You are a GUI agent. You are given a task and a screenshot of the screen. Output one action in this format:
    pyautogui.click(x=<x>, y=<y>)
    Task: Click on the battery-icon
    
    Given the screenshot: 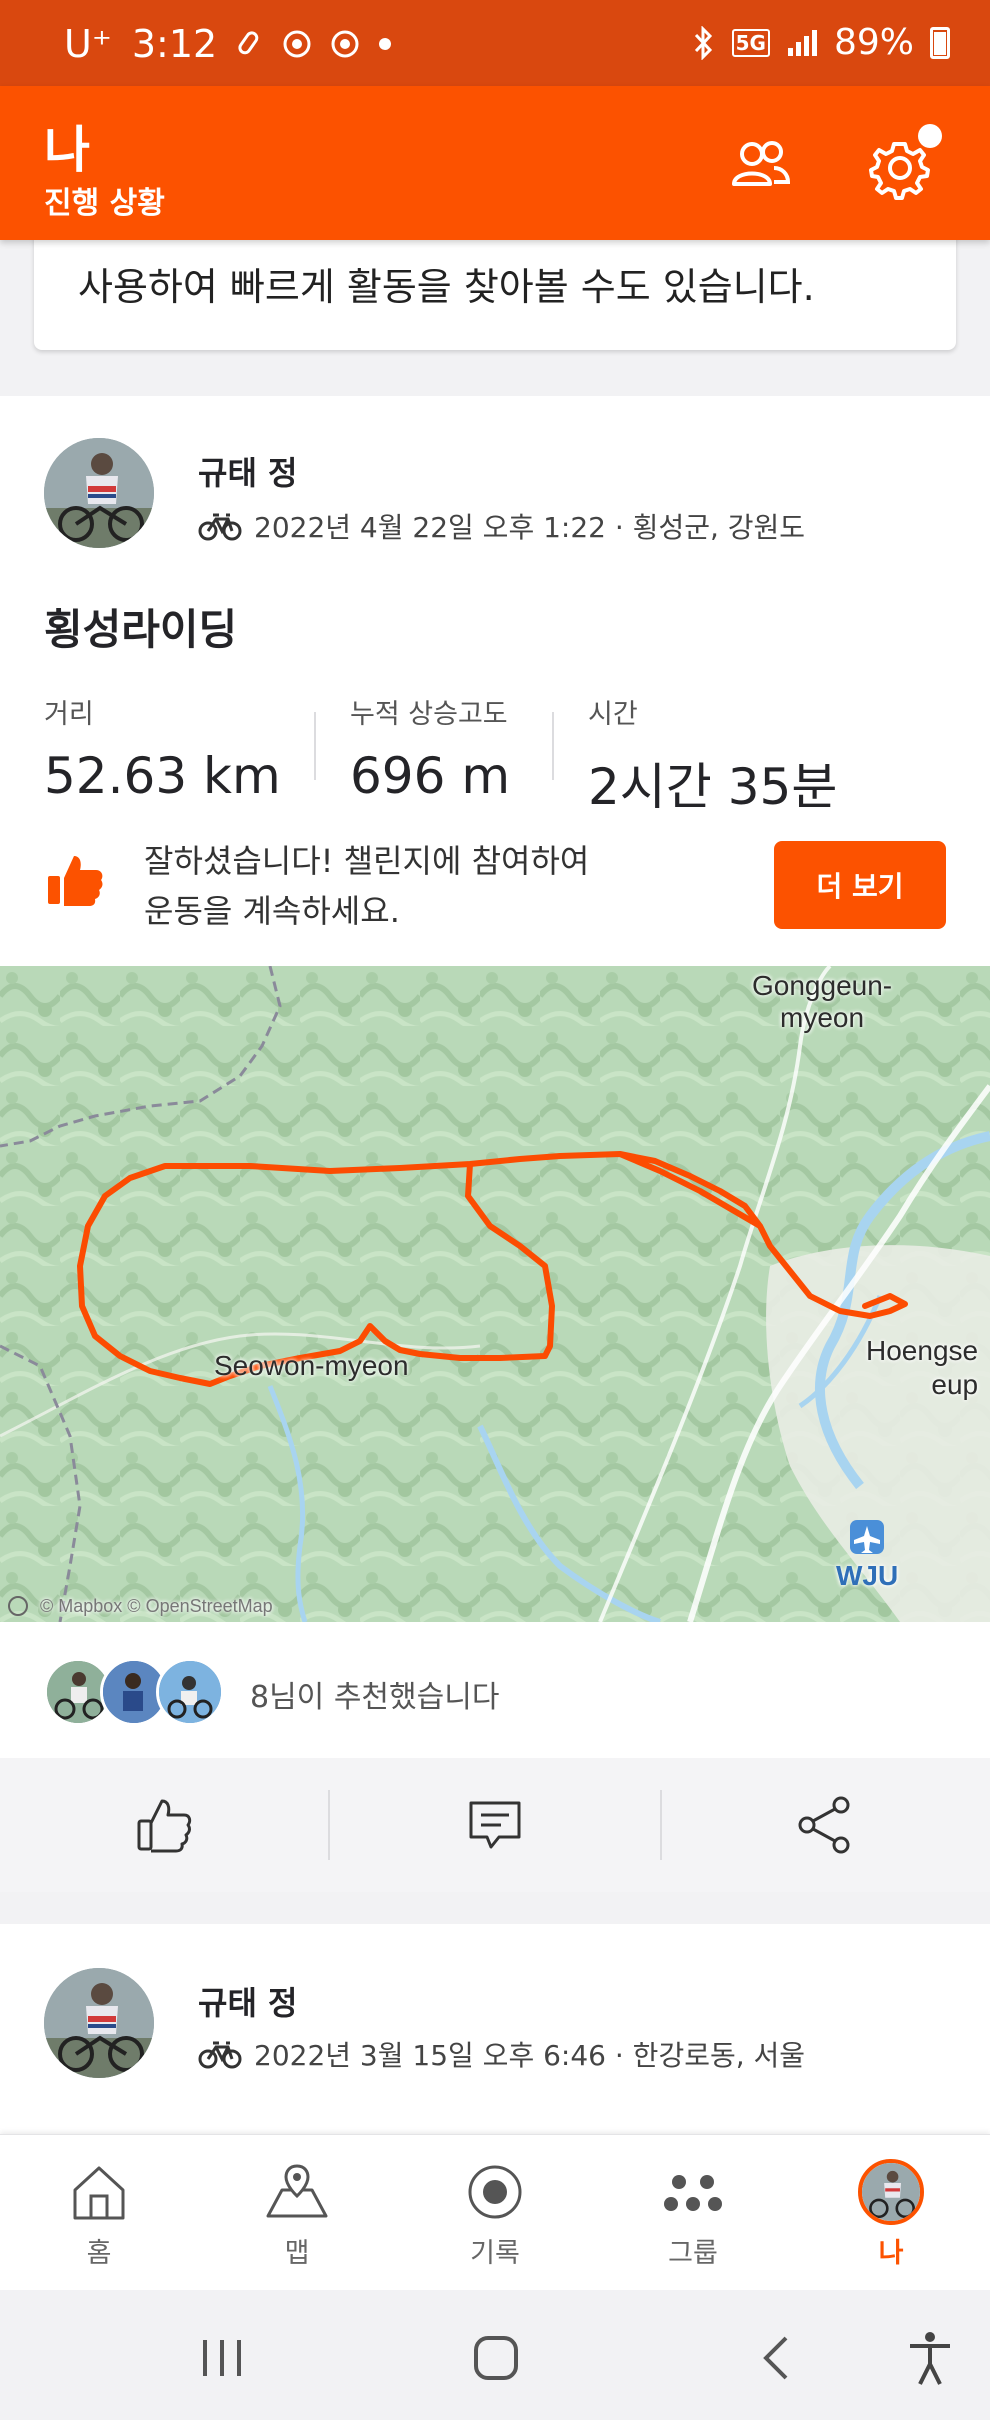 What is the action you would take?
    pyautogui.click(x=940, y=42)
    